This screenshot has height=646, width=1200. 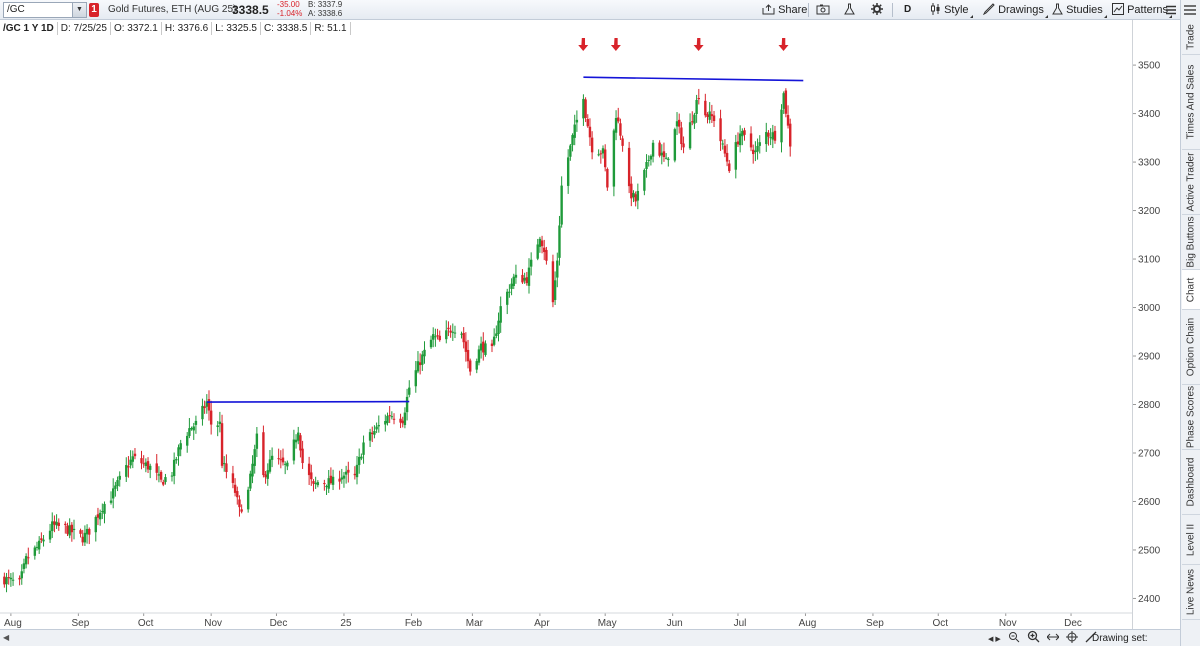 What do you see at coordinates (1057, 9) in the screenshot?
I see `flask-icon` at bounding box center [1057, 9].